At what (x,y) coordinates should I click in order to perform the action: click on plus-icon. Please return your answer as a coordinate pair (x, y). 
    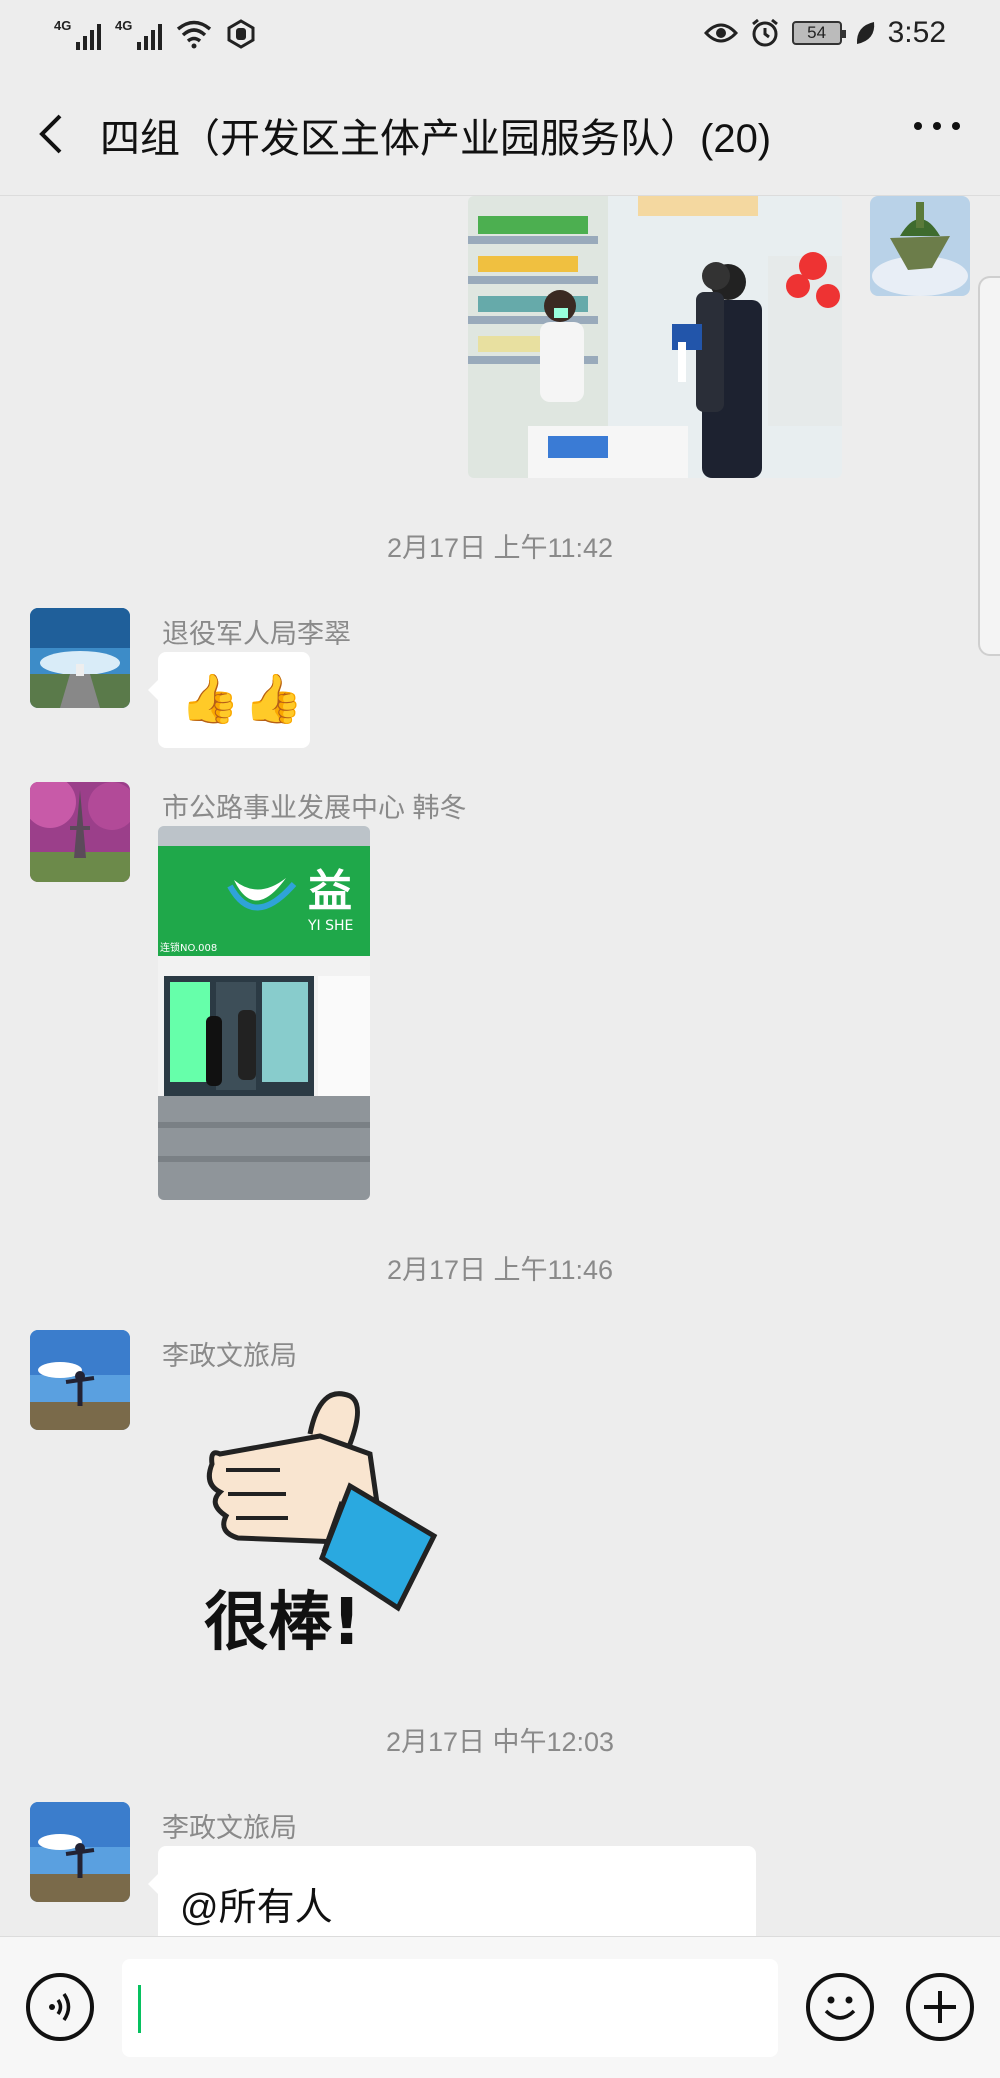
    Looking at the image, I should click on (940, 2007).